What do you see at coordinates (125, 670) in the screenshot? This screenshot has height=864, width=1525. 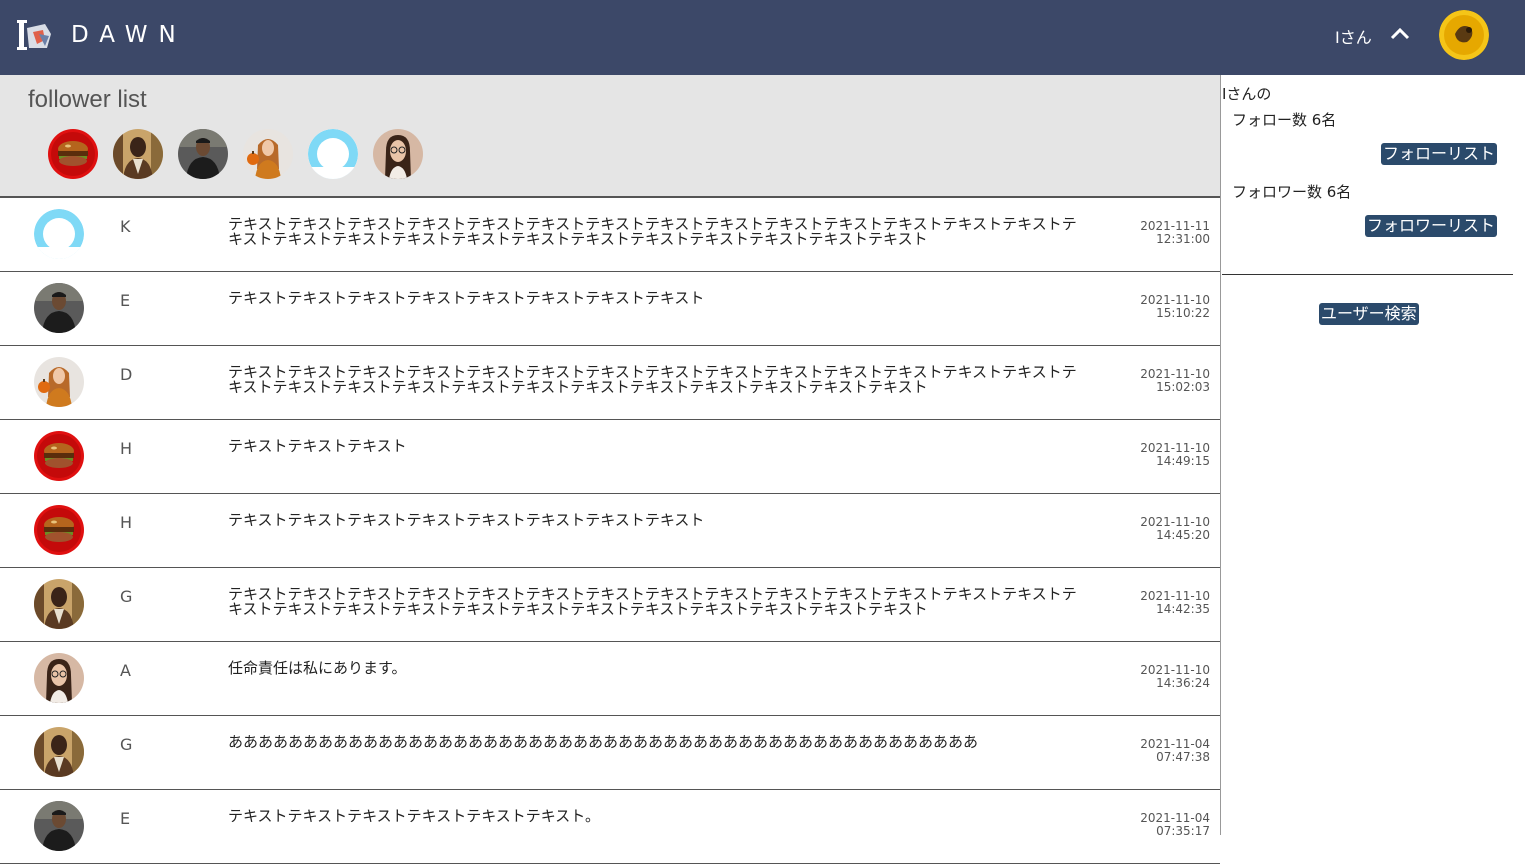 I see `post-username: A` at bounding box center [125, 670].